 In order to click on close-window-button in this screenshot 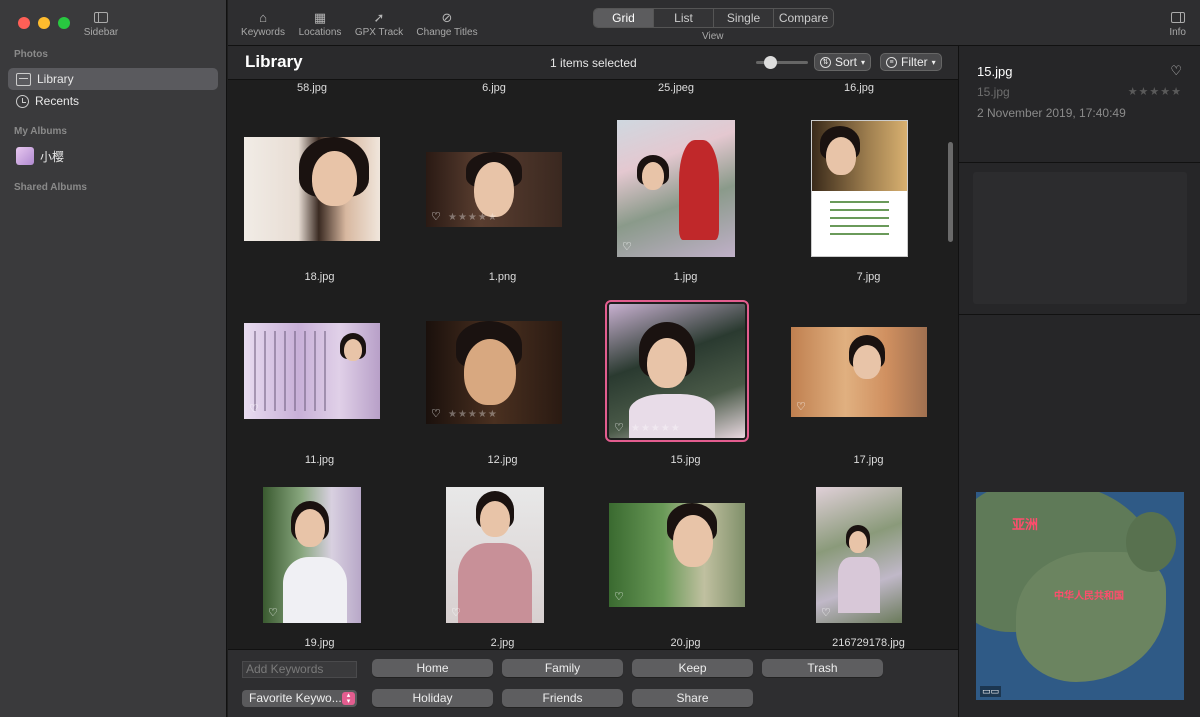, I will do `click(24, 23)`.